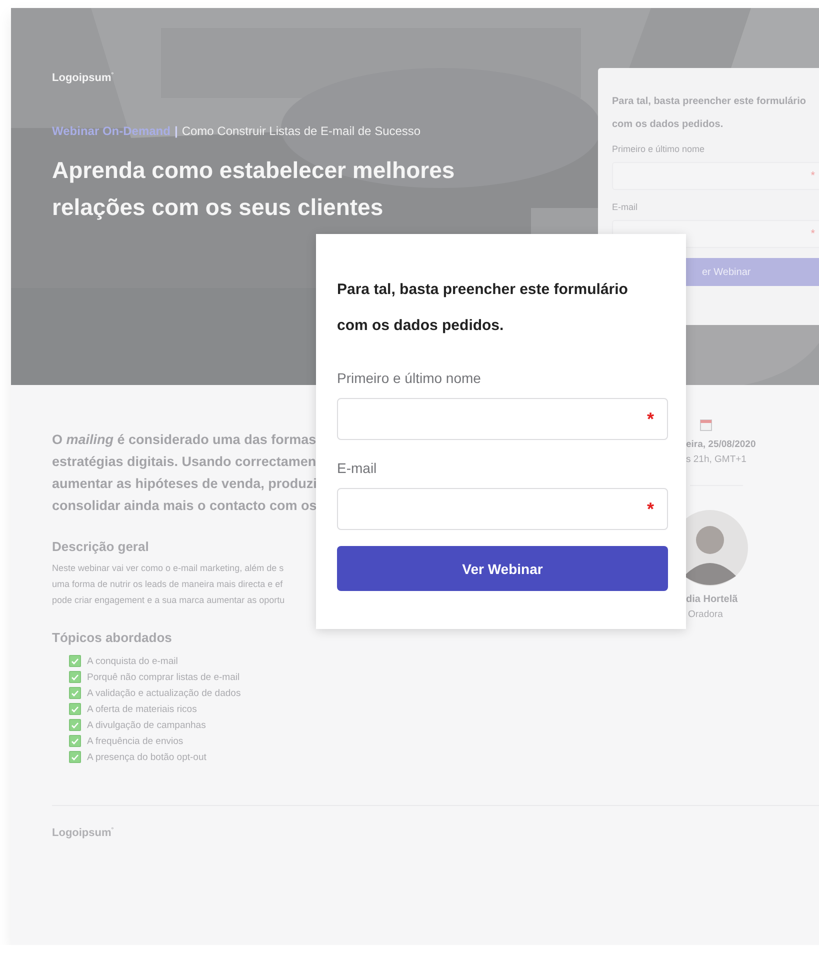 This screenshot has width=819, height=961. I want to click on topic-item: Porquê não comprar listas de e-mail, so click(163, 677).